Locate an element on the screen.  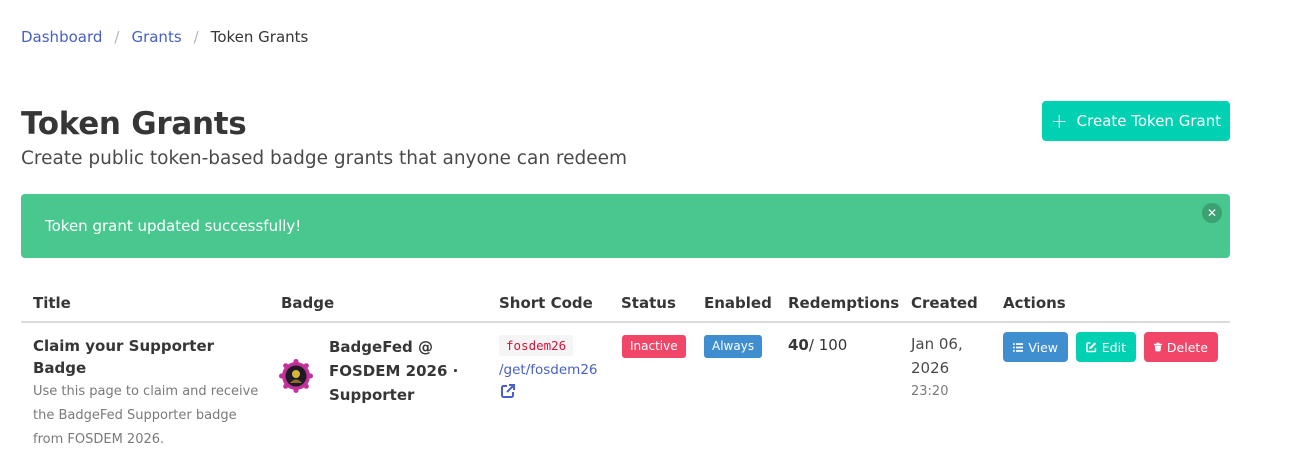
enabled-badge: Always is located at coordinates (733, 346).